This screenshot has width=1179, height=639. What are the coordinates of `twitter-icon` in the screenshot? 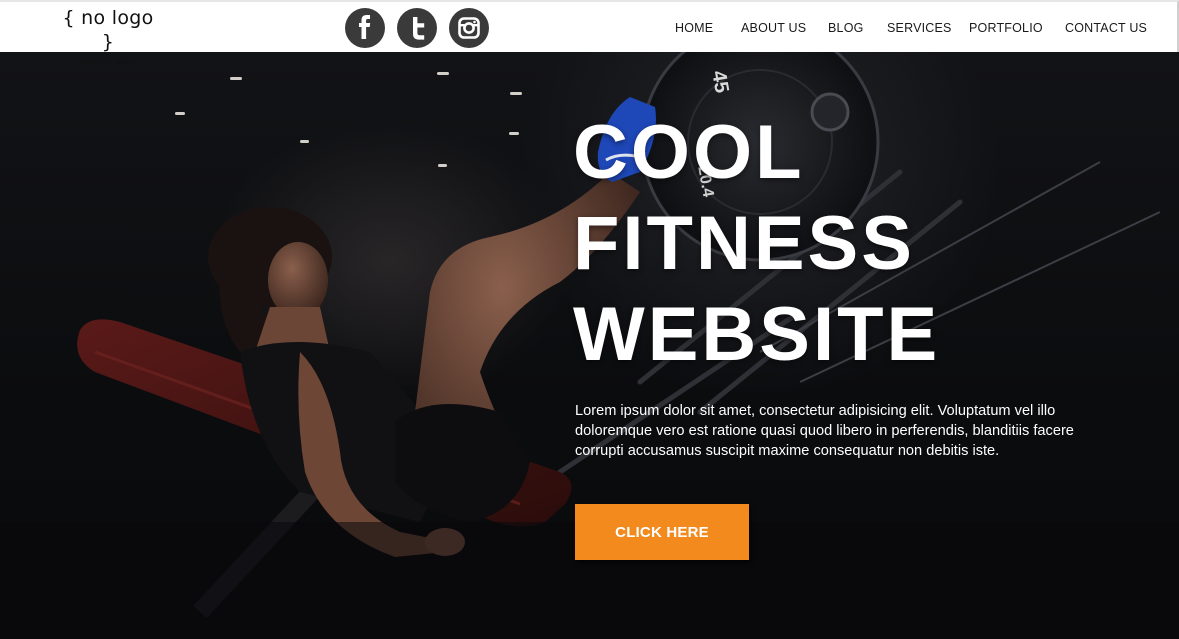 It's located at (419, 28).